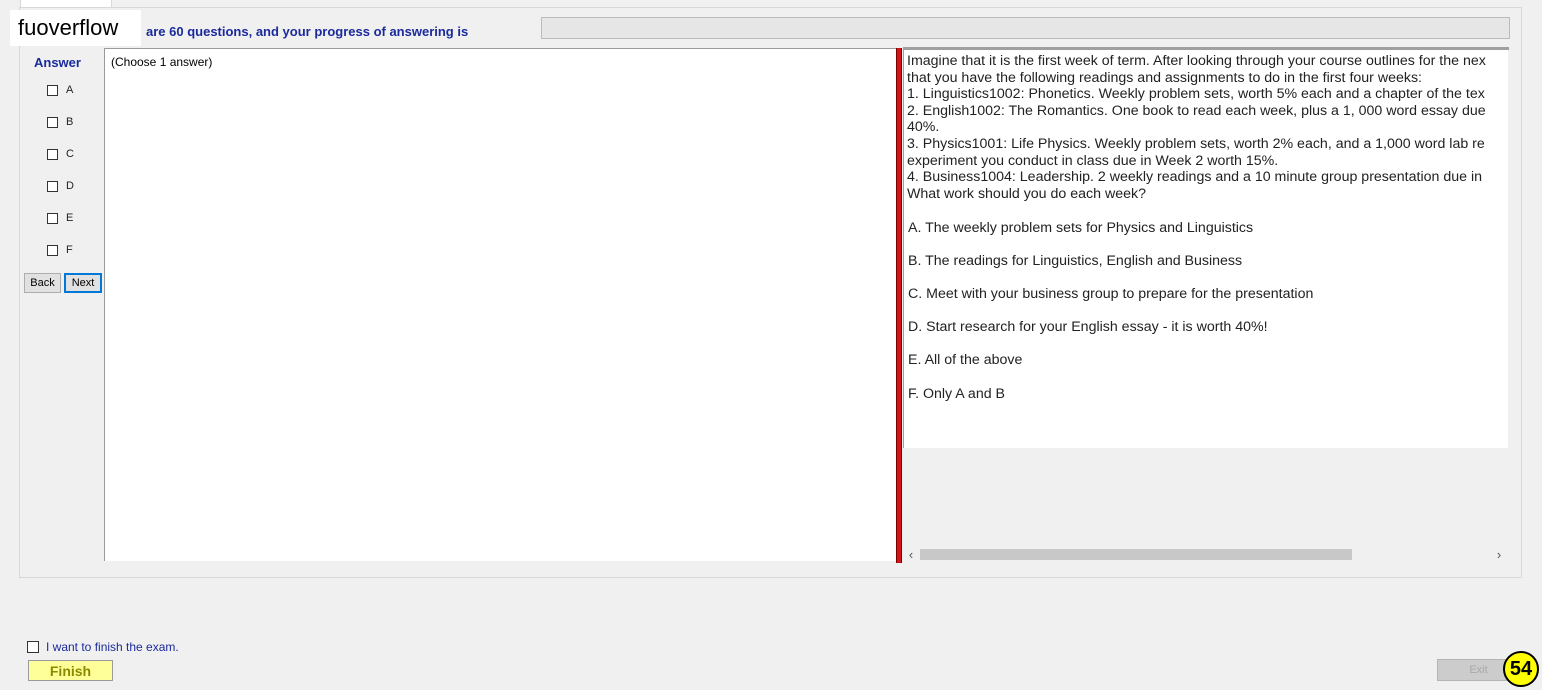 The height and width of the screenshot is (690, 1542). Describe the element at coordinates (1499, 554) in the screenshot. I see `scroll-right-icon: ›` at that location.